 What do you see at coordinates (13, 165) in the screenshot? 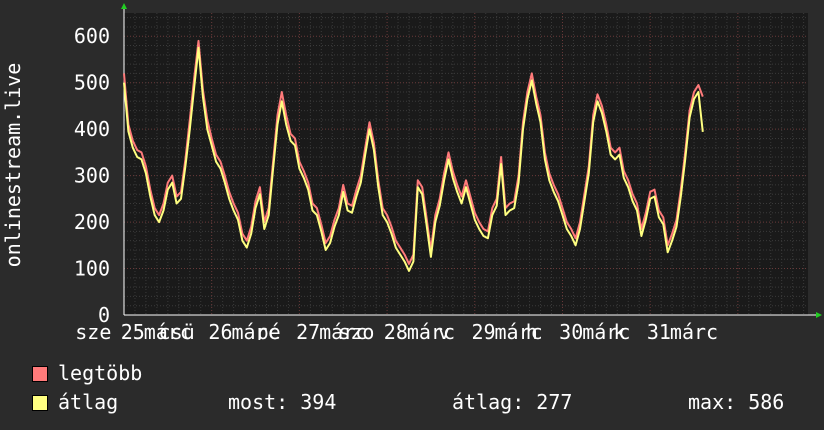
I see `y-axis-label: onlinestream.live` at bounding box center [13, 165].